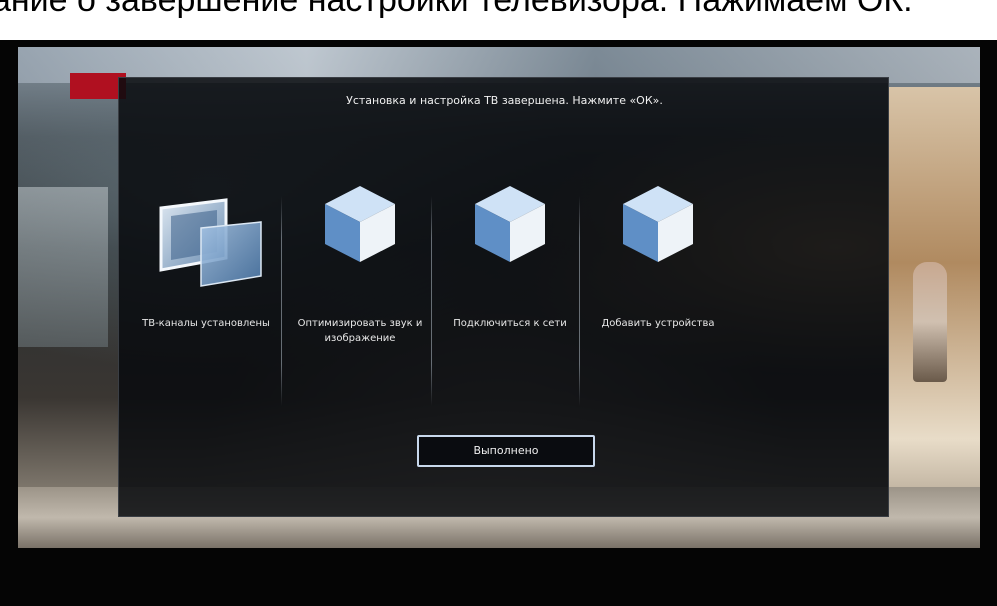 Image resolution: width=997 pixels, height=606 pixels. What do you see at coordinates (510, 283) in the screenshot?
I see `option-connect-network: Подключиться к сети` at bounding box center [510, 283].